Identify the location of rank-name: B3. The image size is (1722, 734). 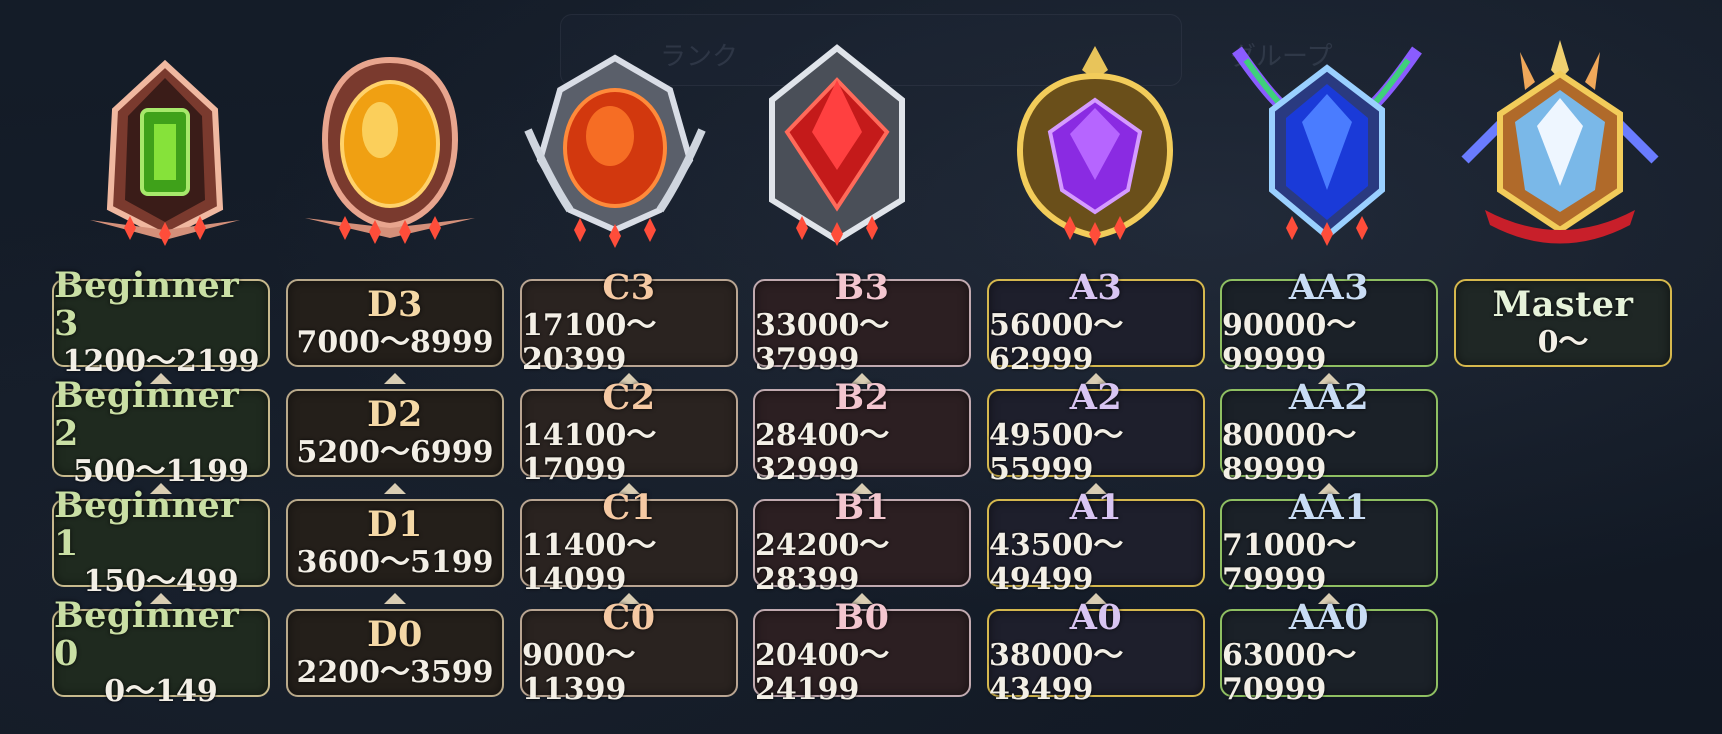
(862, 287).